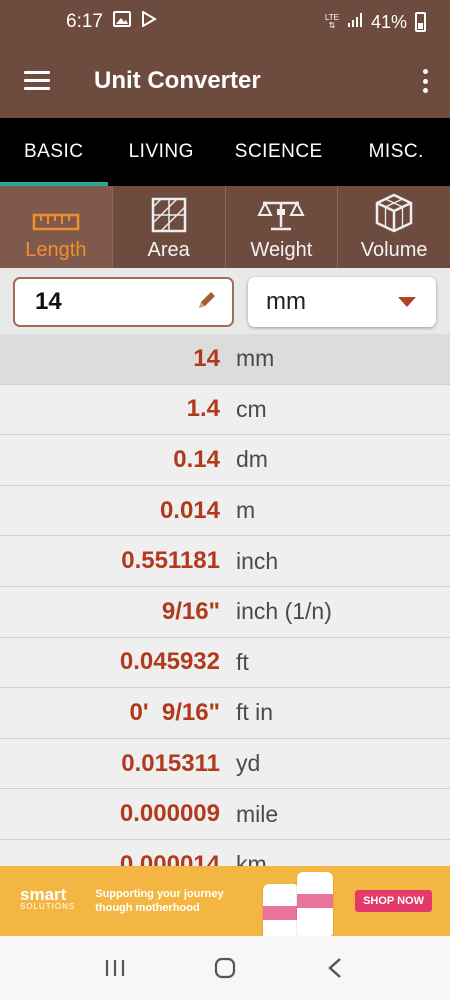  I want to click on result-row: 0.045932 ft, so click(225, 663).